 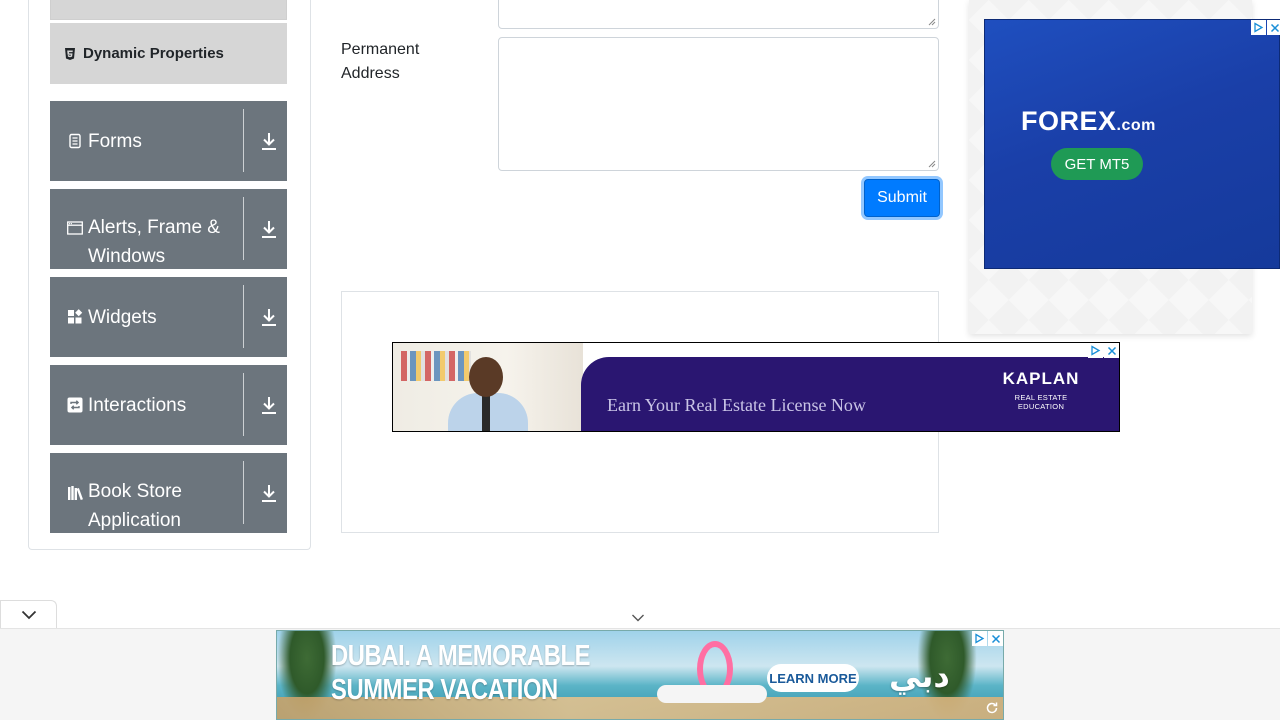 I want to click on kaplan-logo: KAPLAN REAL ESTATE EDUCATION, so click(x=1041, y=390).